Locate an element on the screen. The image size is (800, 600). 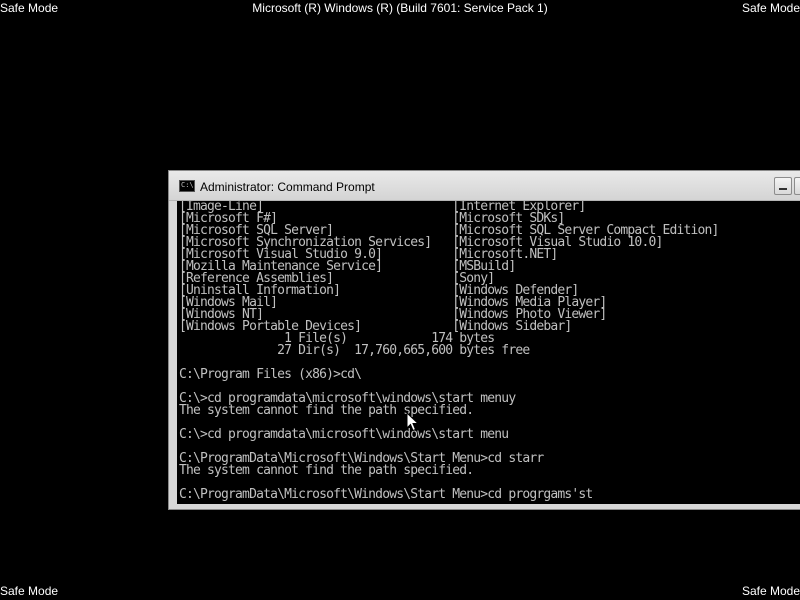
safe-mode-label-bottom-left: Safe Mode is located at coordinates (29, 591).